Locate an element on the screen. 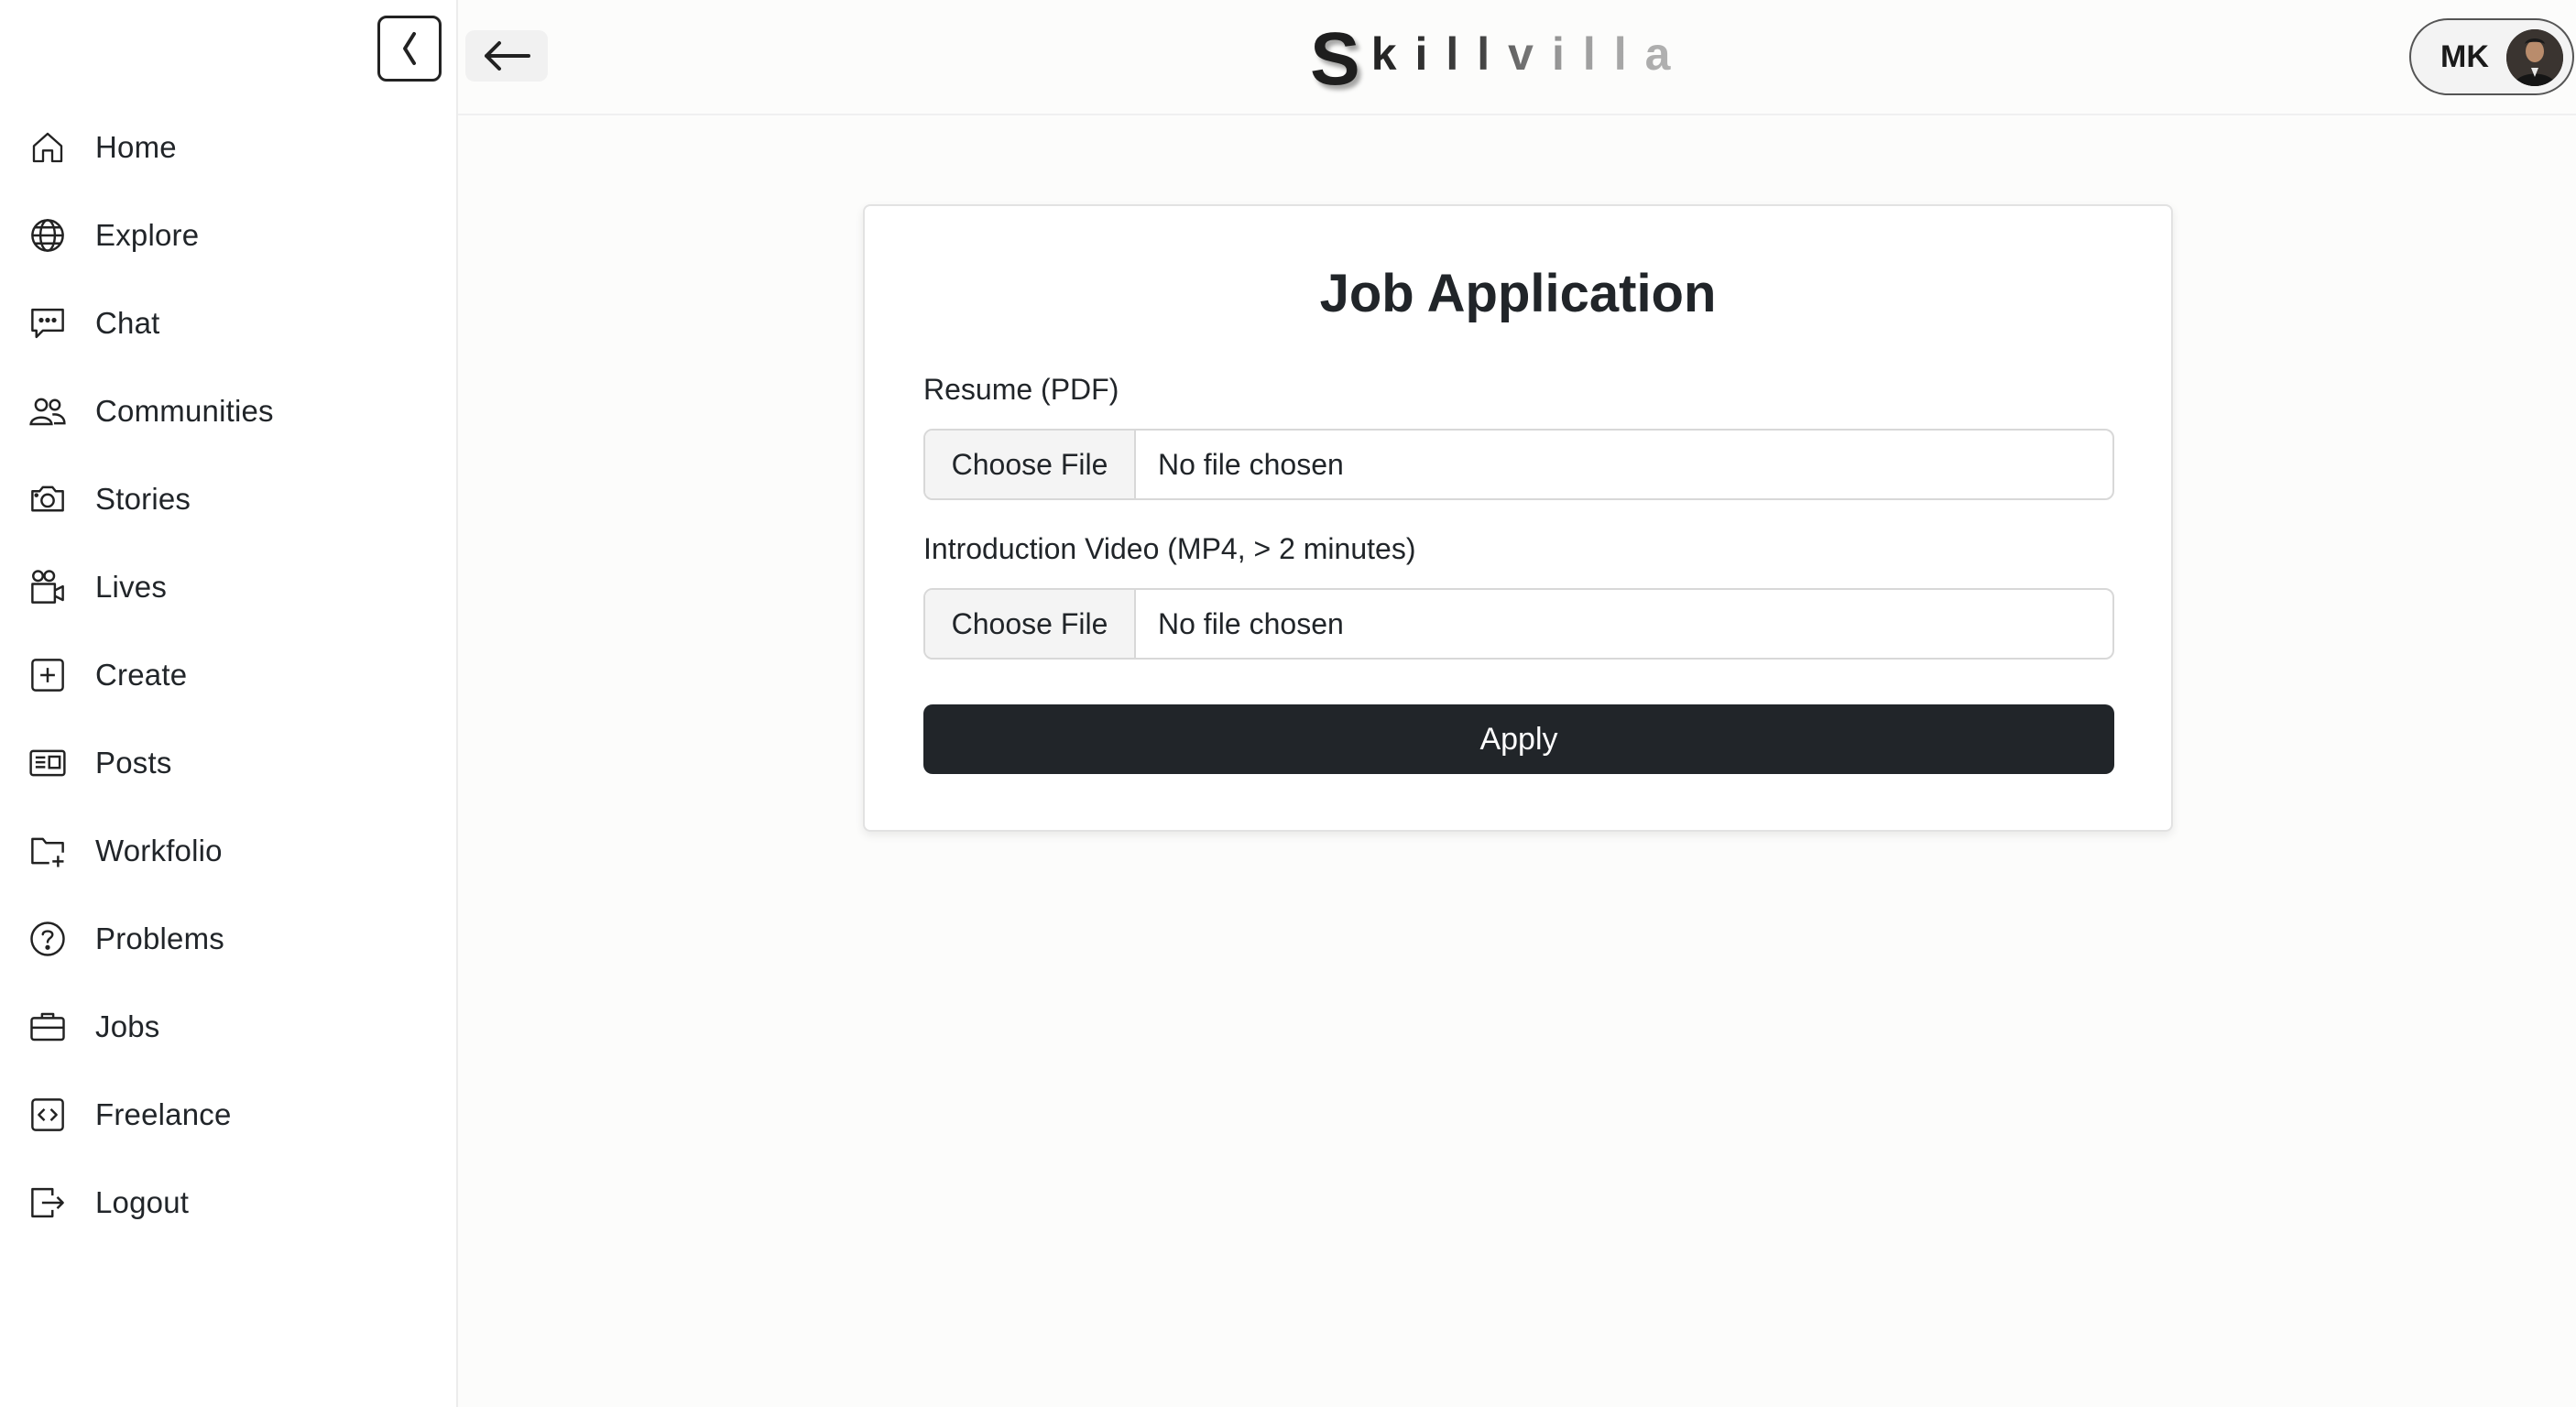  resume-choose-file-button: Choose File is located at coordinates (1031, 464).